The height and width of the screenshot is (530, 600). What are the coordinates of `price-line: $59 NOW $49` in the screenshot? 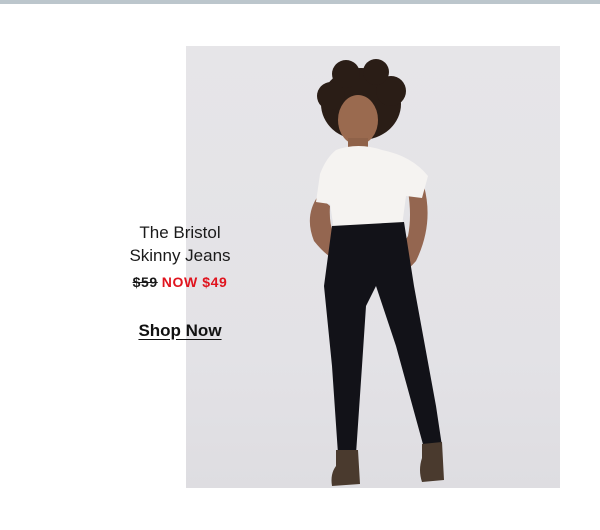 It's located at (180, 282).